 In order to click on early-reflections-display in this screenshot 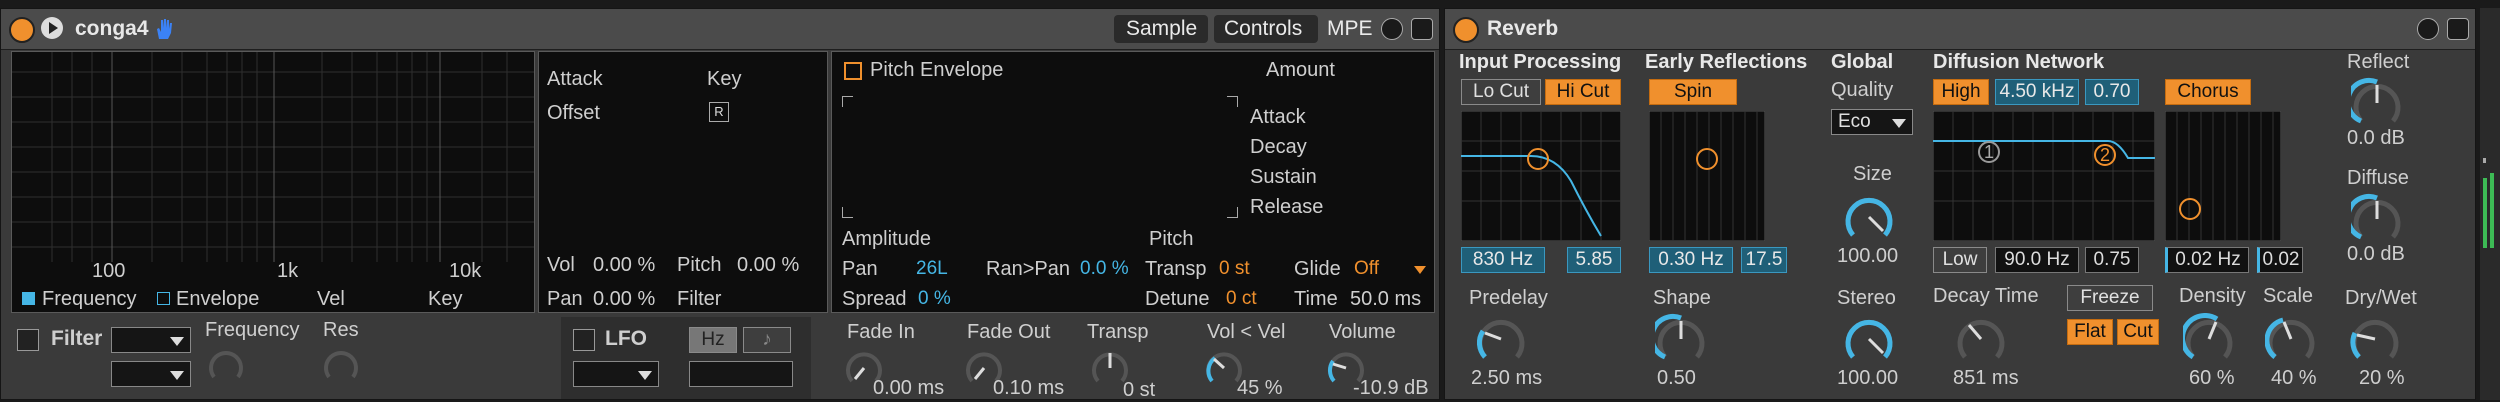, I will do `click(1707, 176)`.